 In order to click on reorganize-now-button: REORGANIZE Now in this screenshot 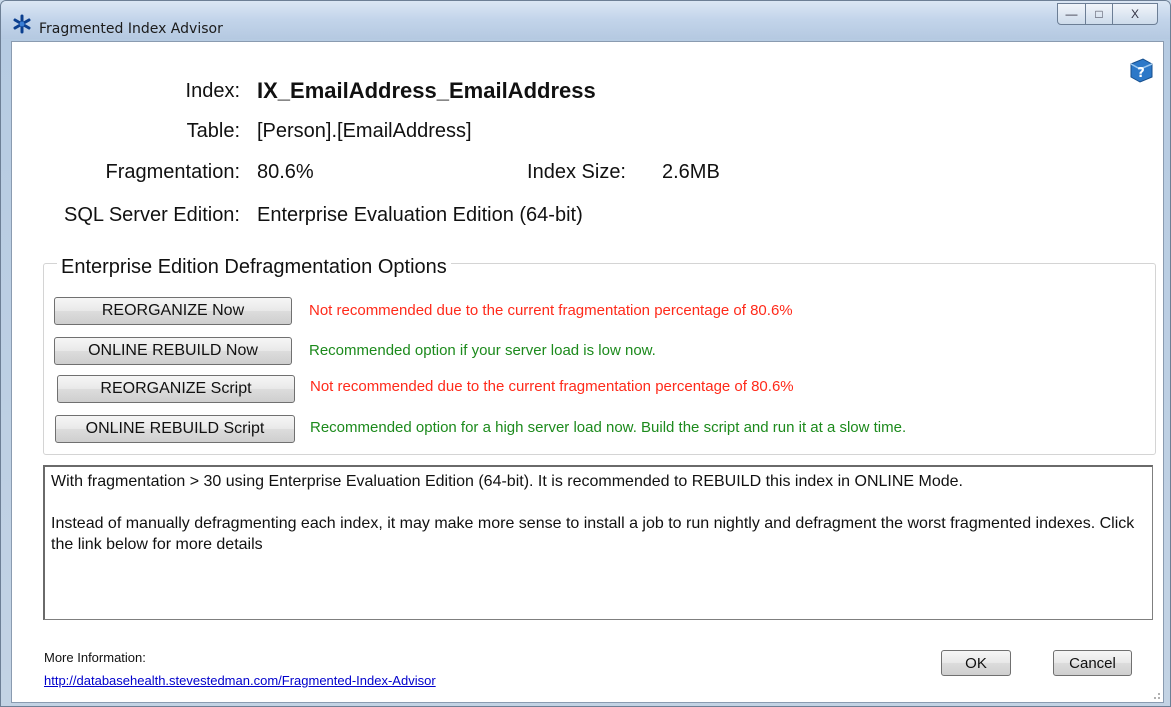, I will do `click(173, 311)`.